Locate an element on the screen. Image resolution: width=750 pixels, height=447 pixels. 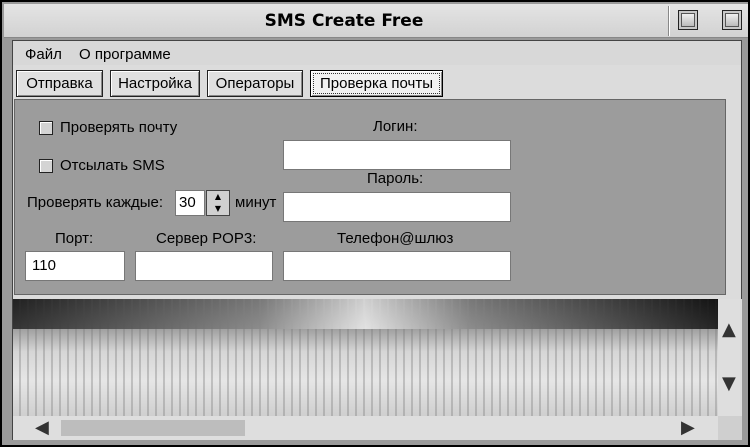
restore-button is located at coordinates (732, 20).